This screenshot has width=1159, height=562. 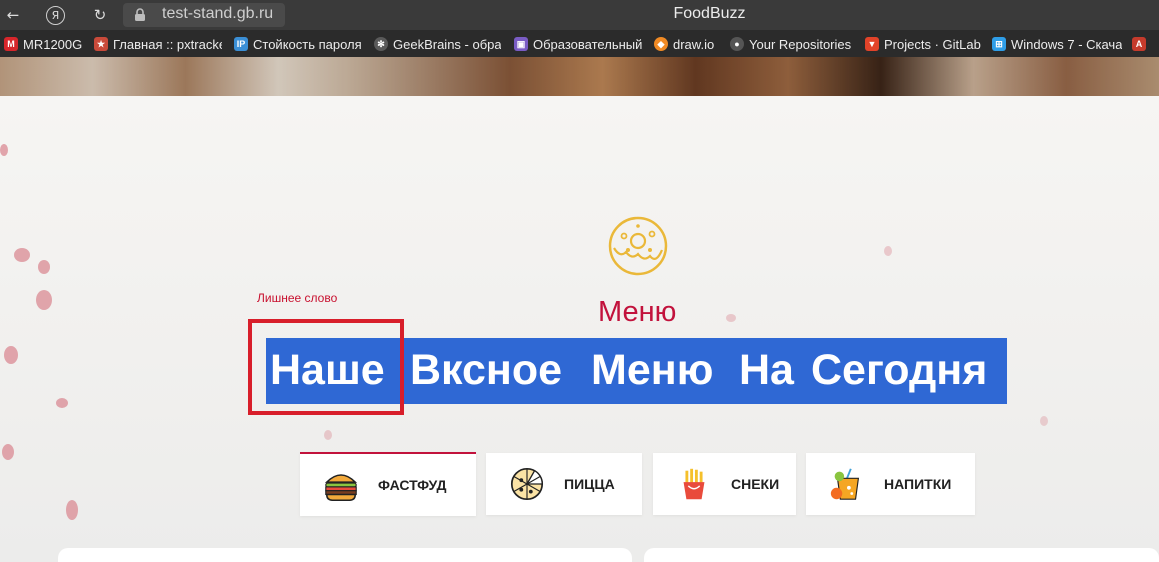 I want to click on drawio-icon: ◆, so click(x=661, y=44).